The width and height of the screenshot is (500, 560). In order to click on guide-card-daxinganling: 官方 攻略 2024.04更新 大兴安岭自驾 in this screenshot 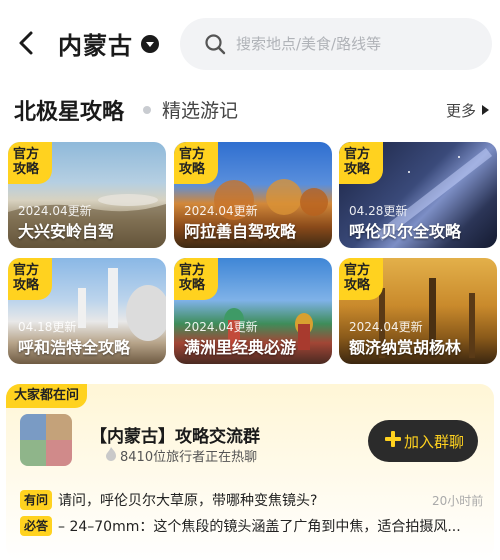, I will do `click(87, 195)`.